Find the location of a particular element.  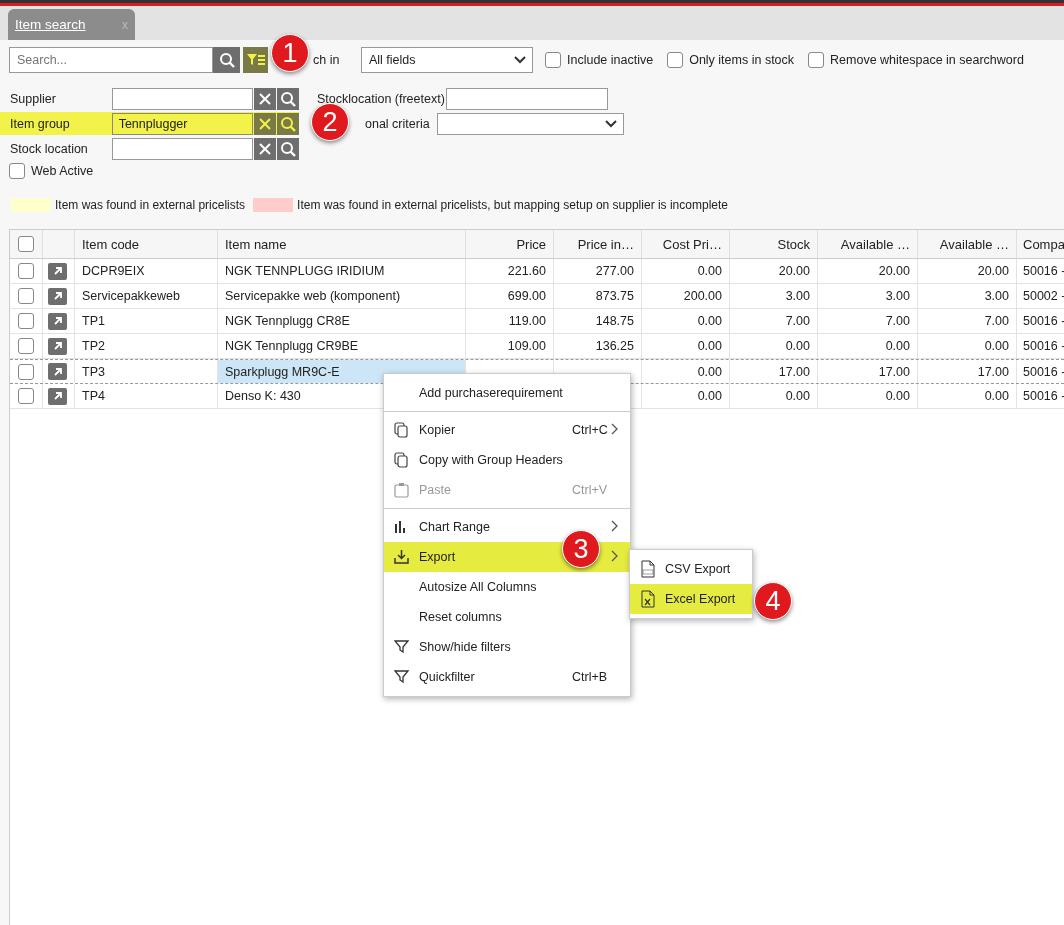

legend-label: Item was found in external pricelists is located at coordinates (150, 205).